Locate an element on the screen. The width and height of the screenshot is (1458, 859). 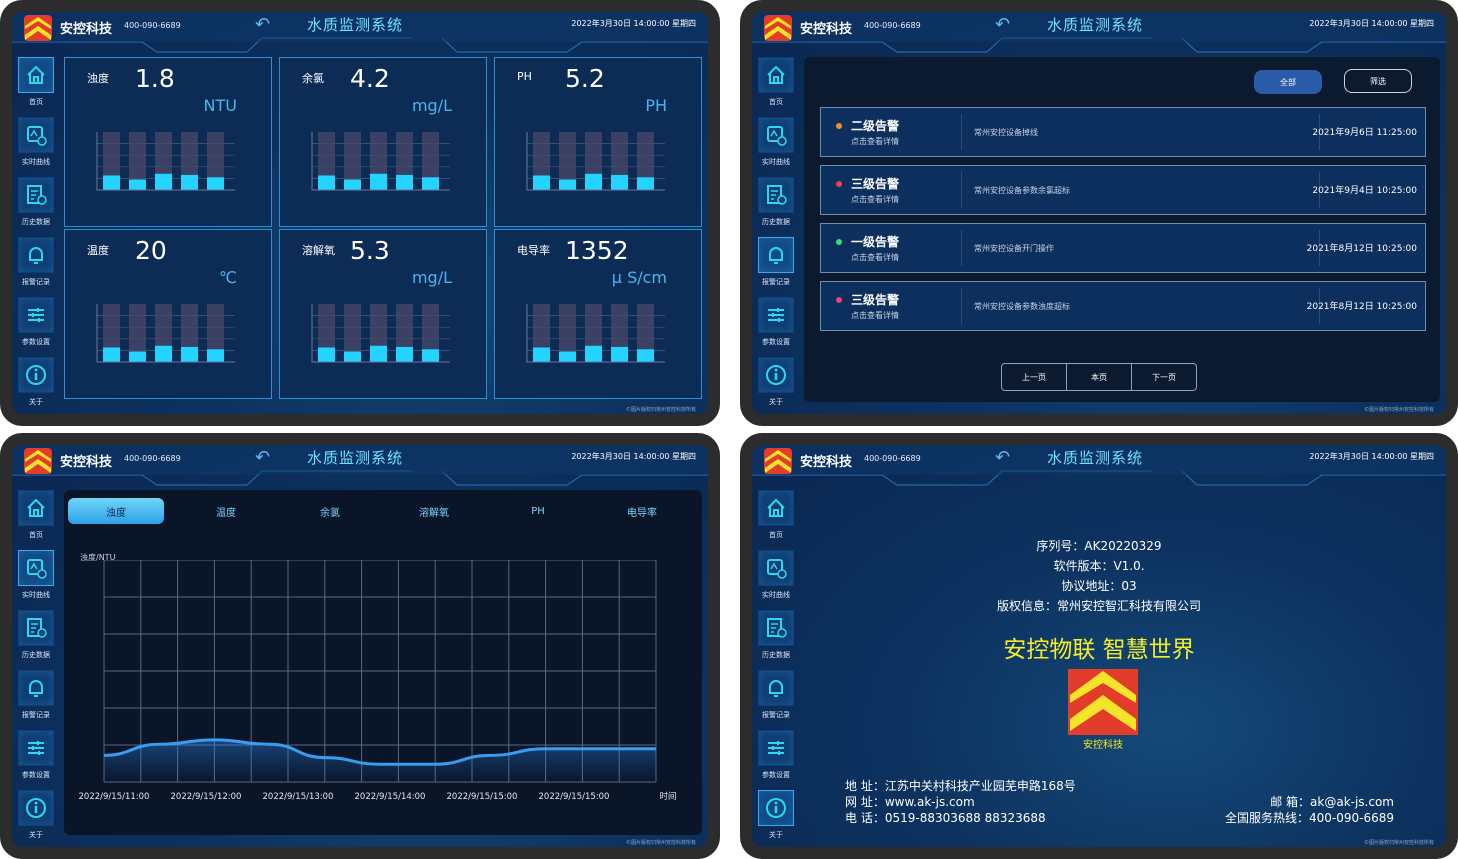
tab-4: PH is located at coordinates (538, 511).